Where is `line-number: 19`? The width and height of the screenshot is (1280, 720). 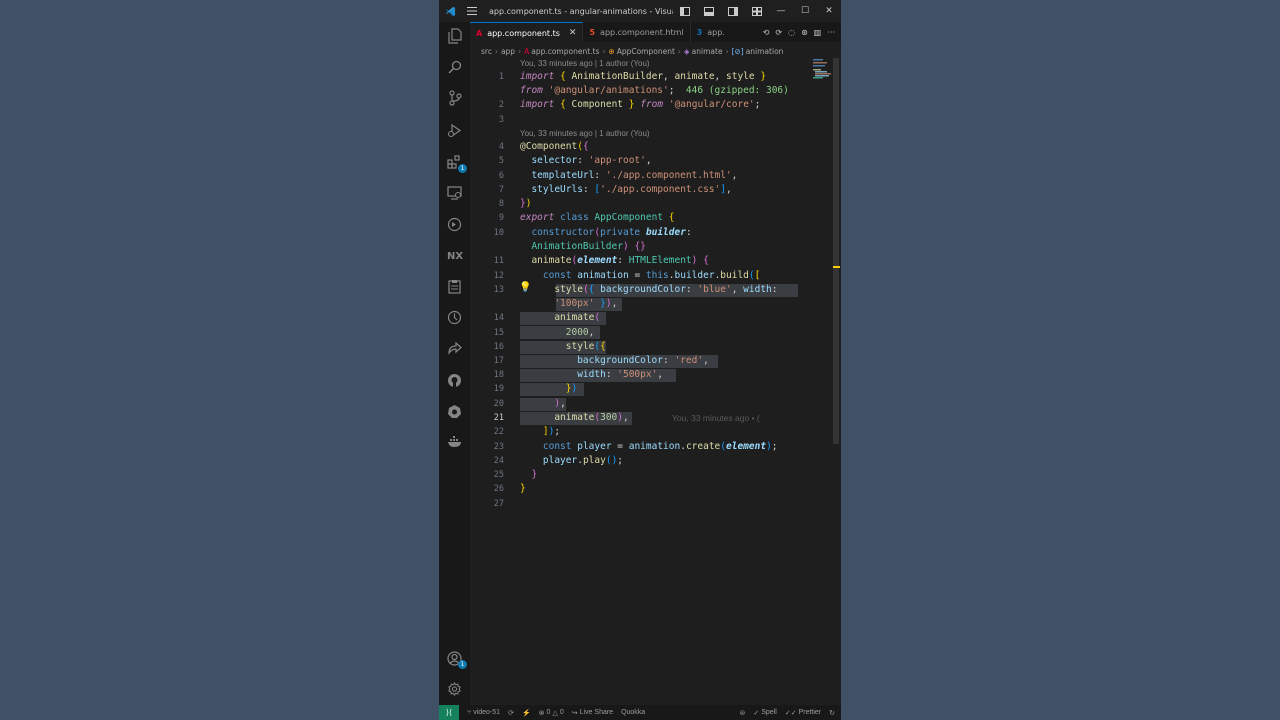
line-number: 19 is located at coordinates (498, 389).